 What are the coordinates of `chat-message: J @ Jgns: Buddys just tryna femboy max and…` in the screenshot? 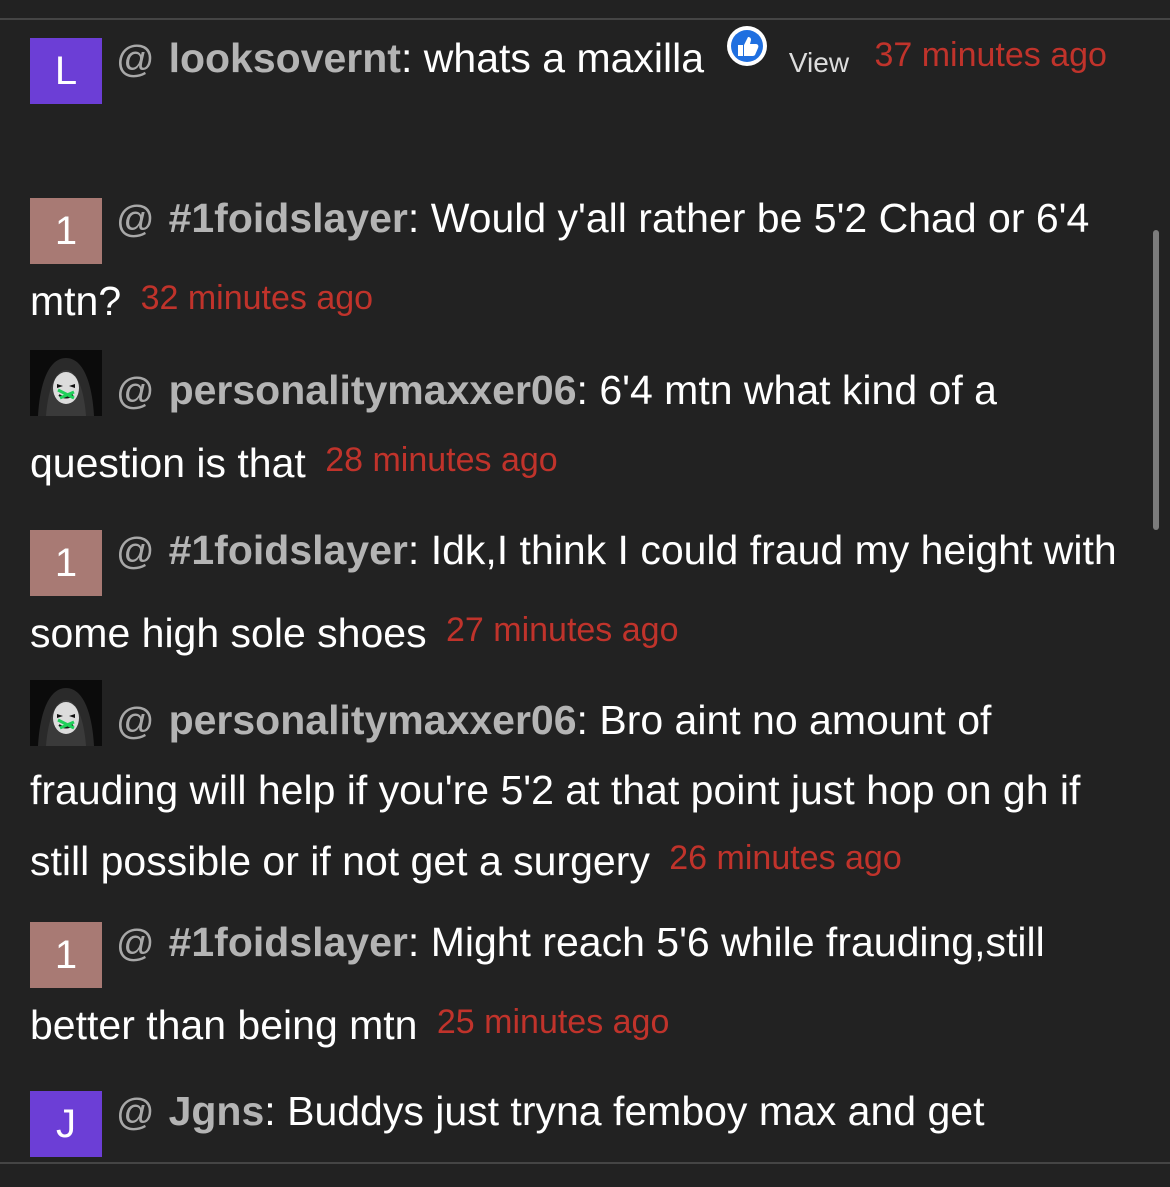 It's located at (570, 1115).